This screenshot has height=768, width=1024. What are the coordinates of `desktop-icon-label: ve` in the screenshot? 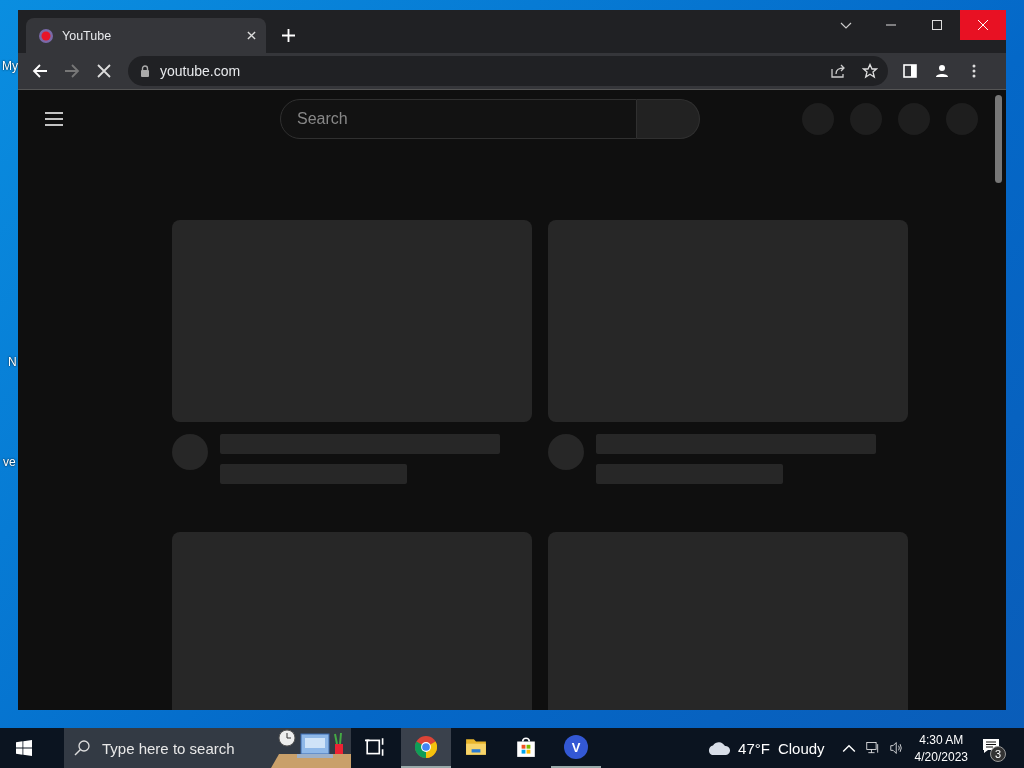 It's located at (9, 462).